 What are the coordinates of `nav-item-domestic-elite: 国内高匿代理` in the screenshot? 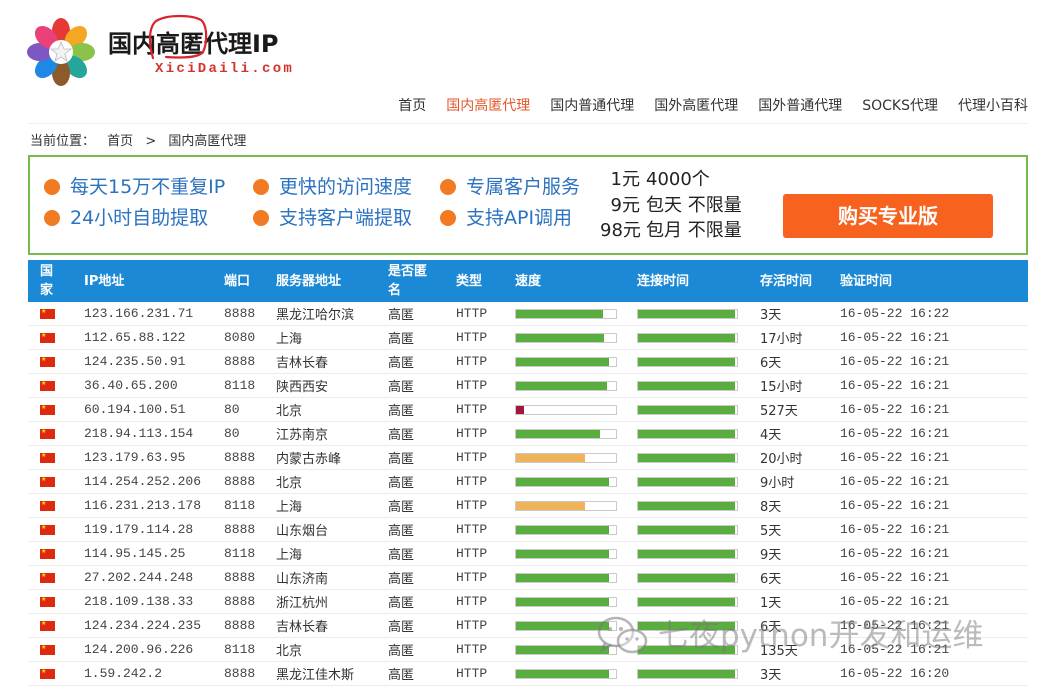 It's located at (488, 106).